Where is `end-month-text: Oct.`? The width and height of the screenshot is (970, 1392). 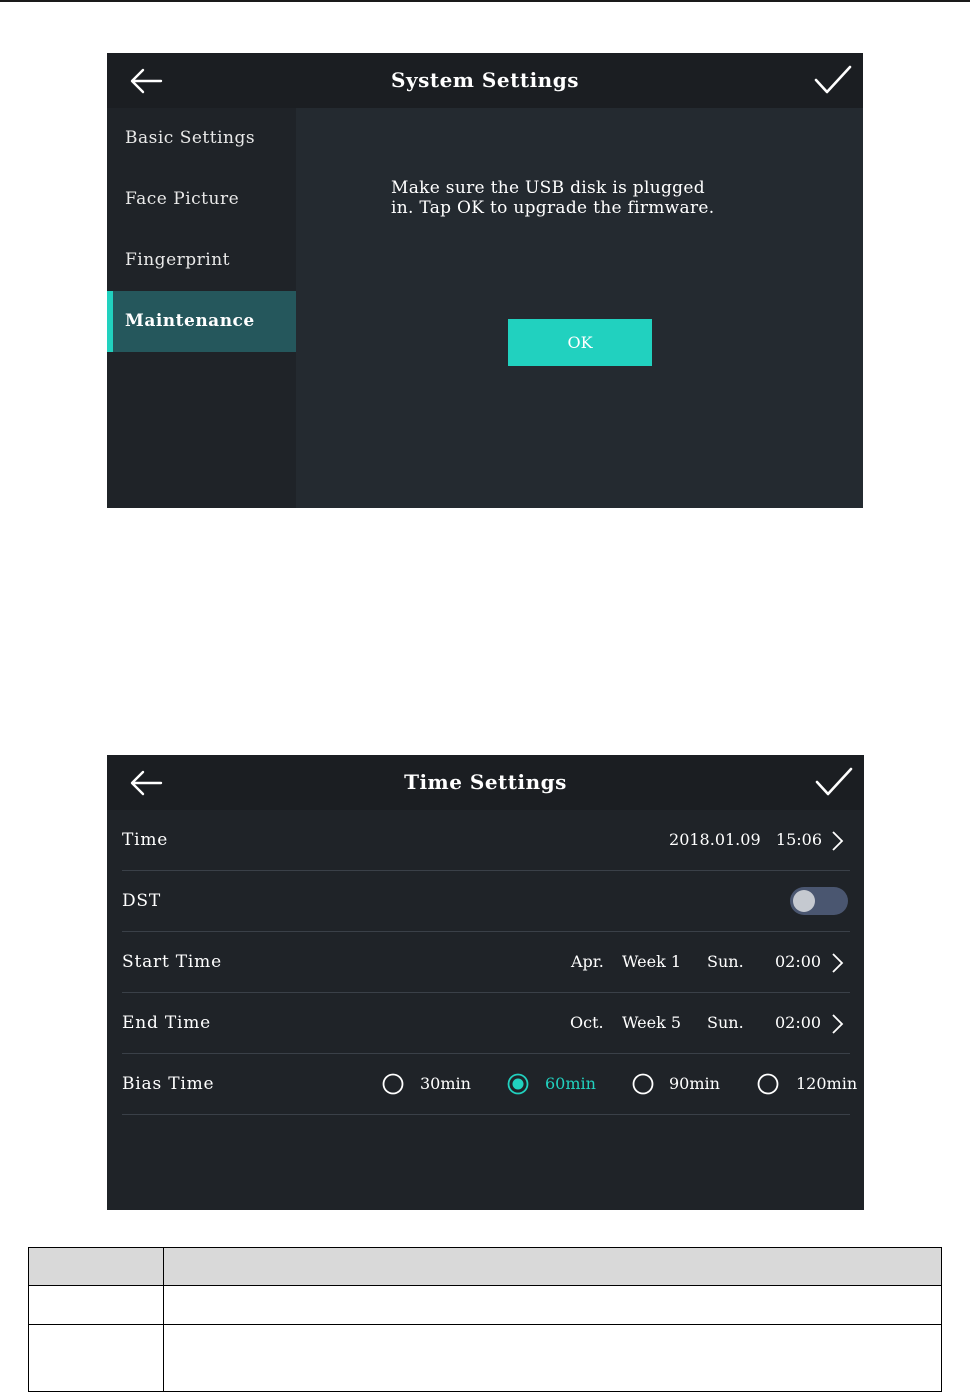
end-month-text: Oct. is located at coordinates (587, 1022).